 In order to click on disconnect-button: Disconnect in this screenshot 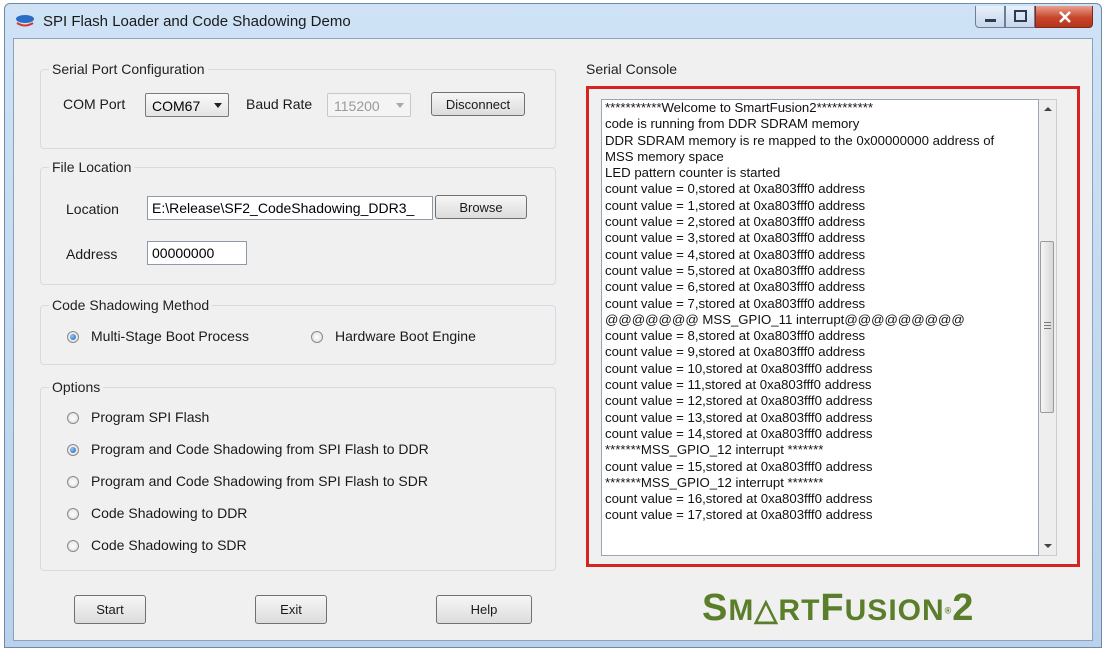, I will do `click(478, 104)`.